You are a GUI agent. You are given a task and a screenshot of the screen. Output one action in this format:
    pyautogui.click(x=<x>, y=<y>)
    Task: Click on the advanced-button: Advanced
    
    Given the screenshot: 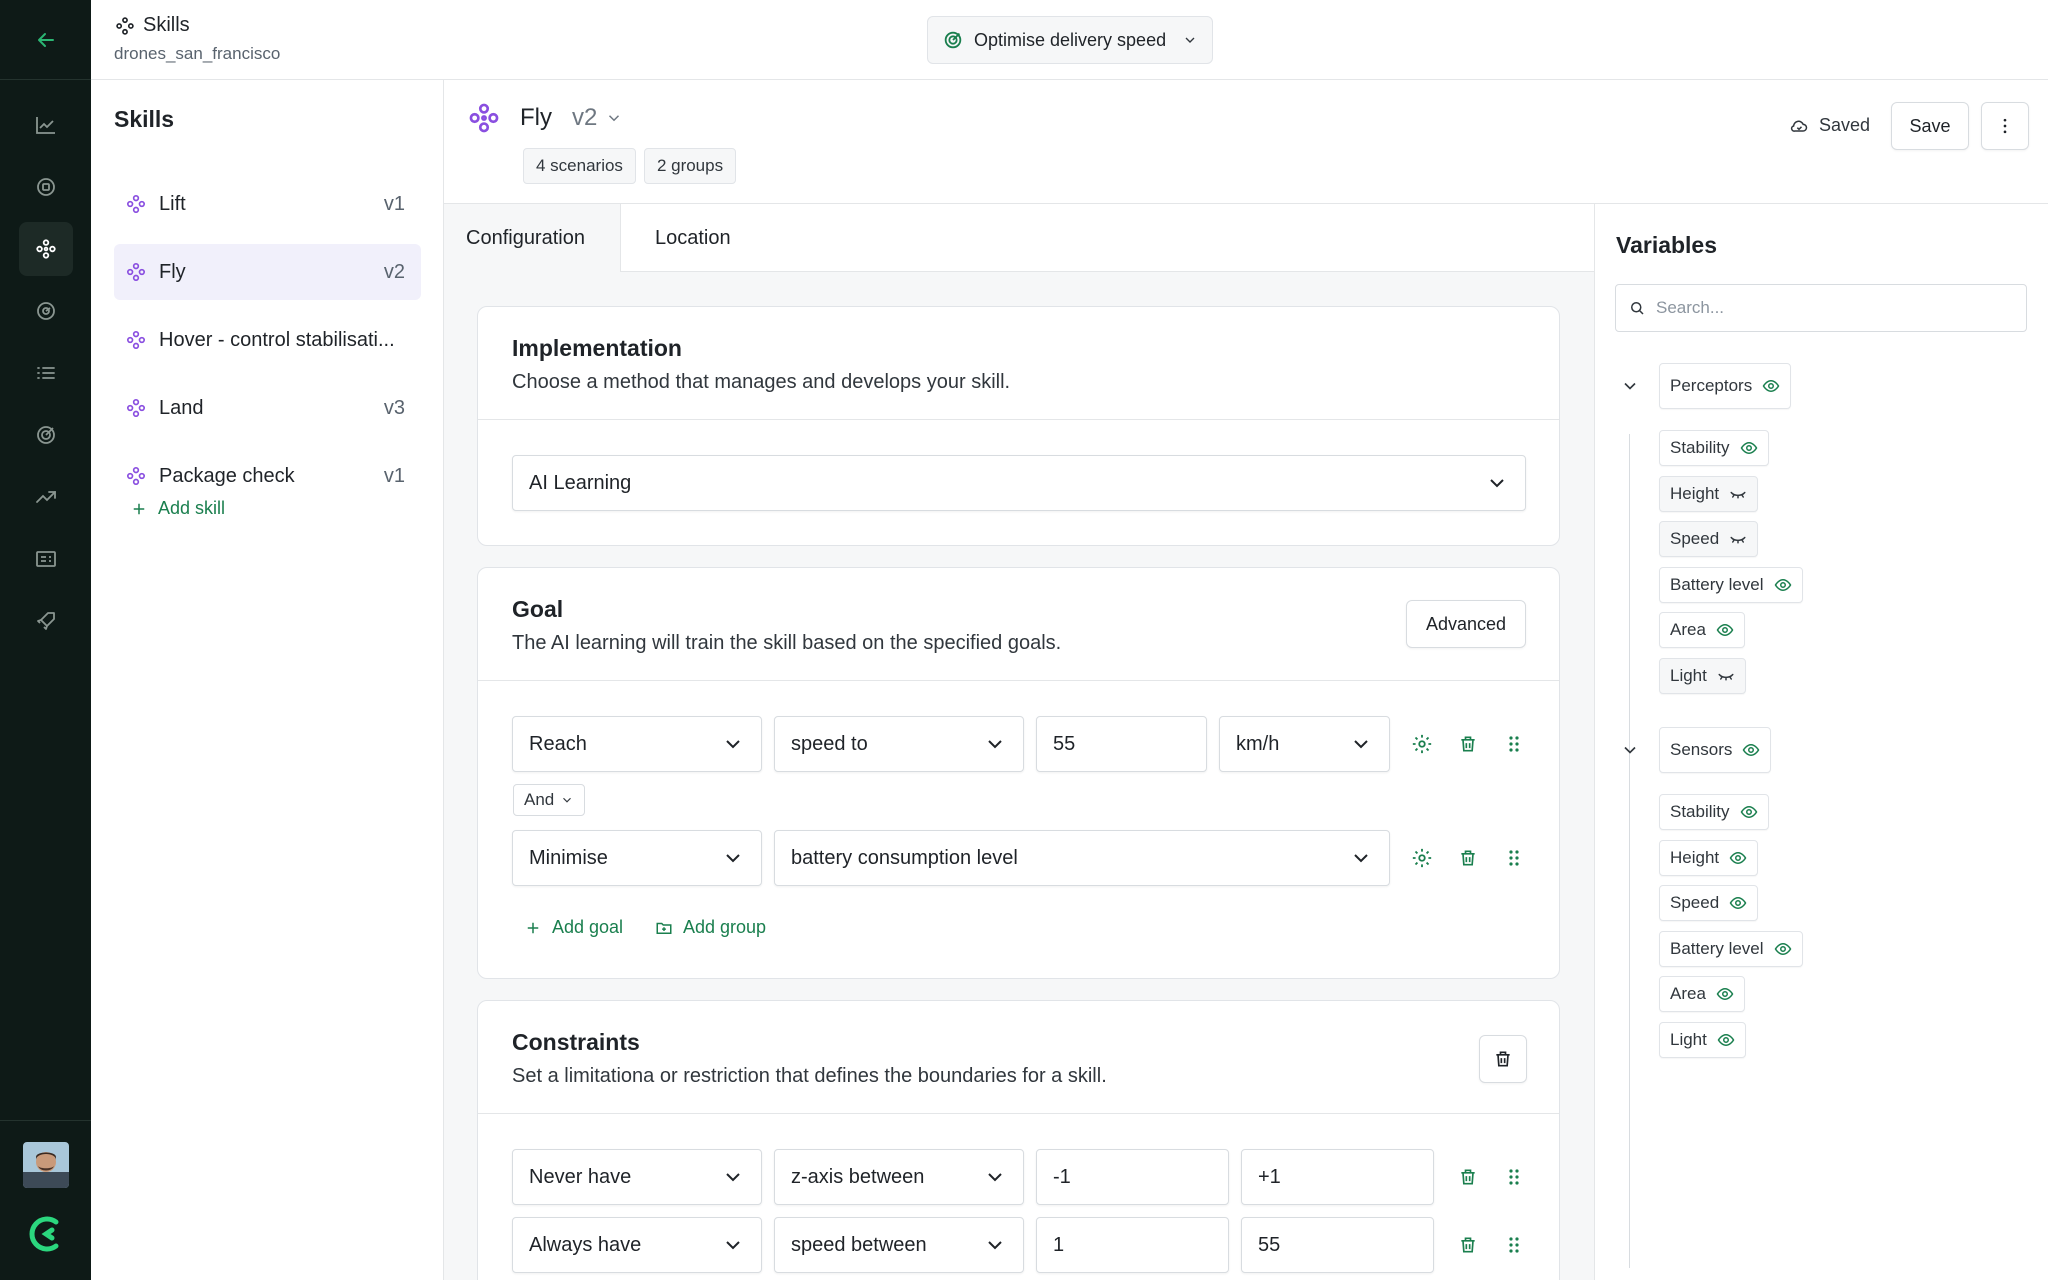 What is the action you would take?
    pyautogui.click(x=1466, y=624)
    